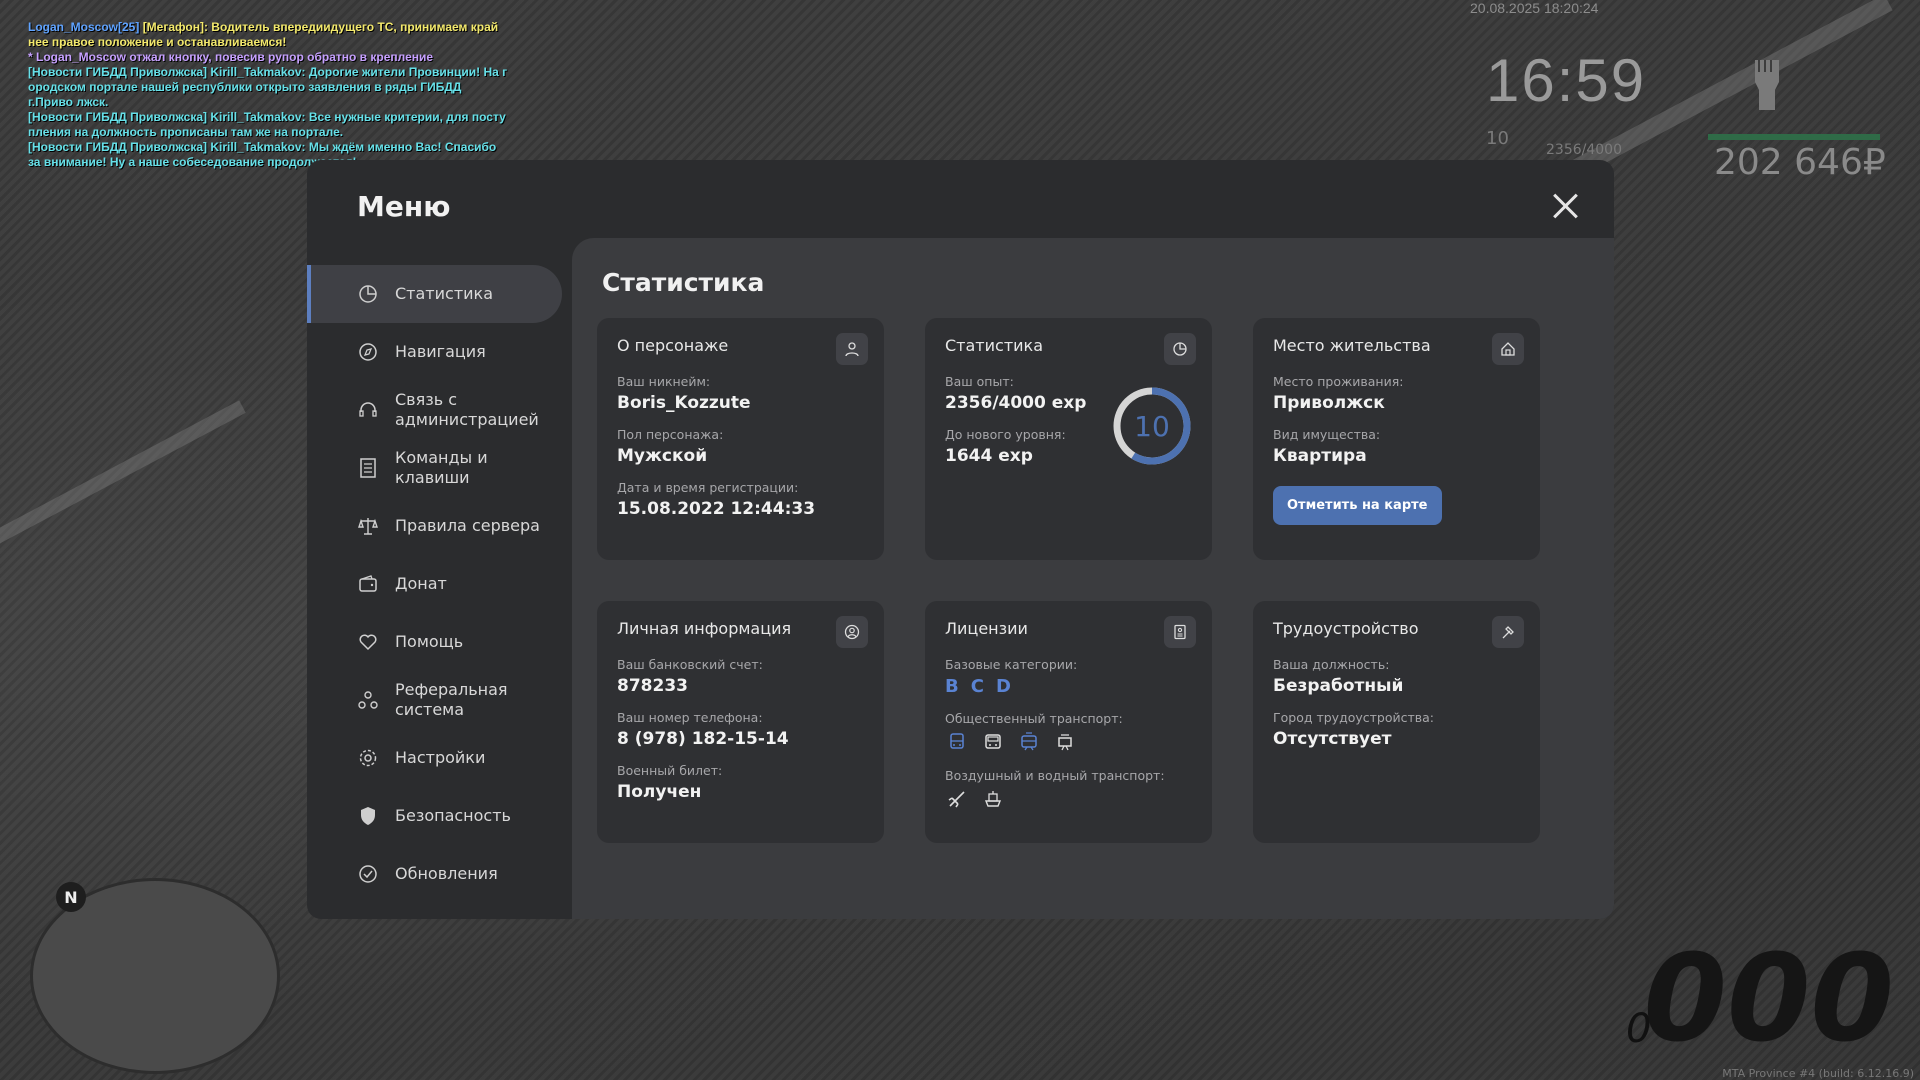  I want to click on field-label: Ваша должность:, so click(1331, 664).